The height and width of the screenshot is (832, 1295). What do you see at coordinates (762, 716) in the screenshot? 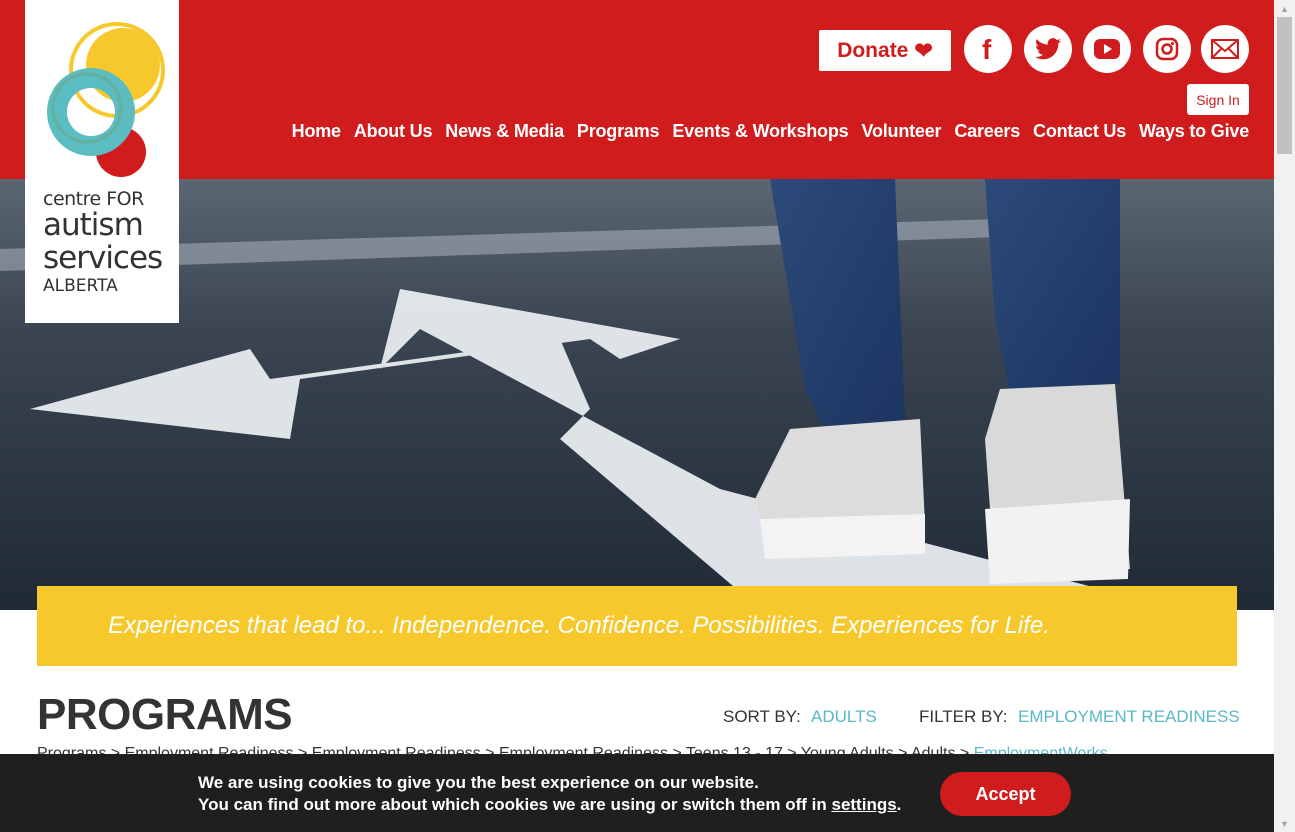
I see `sort-label: SORT BY:` at bounding box center [762, 716].